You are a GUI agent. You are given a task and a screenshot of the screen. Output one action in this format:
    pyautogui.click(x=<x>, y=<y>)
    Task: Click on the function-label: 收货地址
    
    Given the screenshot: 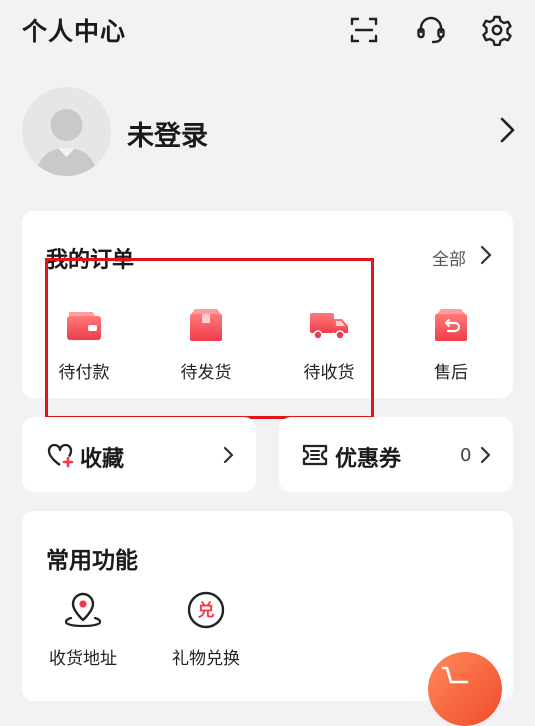 What is the action you would take?
    pyautogui.click(x=83, y=659)
    